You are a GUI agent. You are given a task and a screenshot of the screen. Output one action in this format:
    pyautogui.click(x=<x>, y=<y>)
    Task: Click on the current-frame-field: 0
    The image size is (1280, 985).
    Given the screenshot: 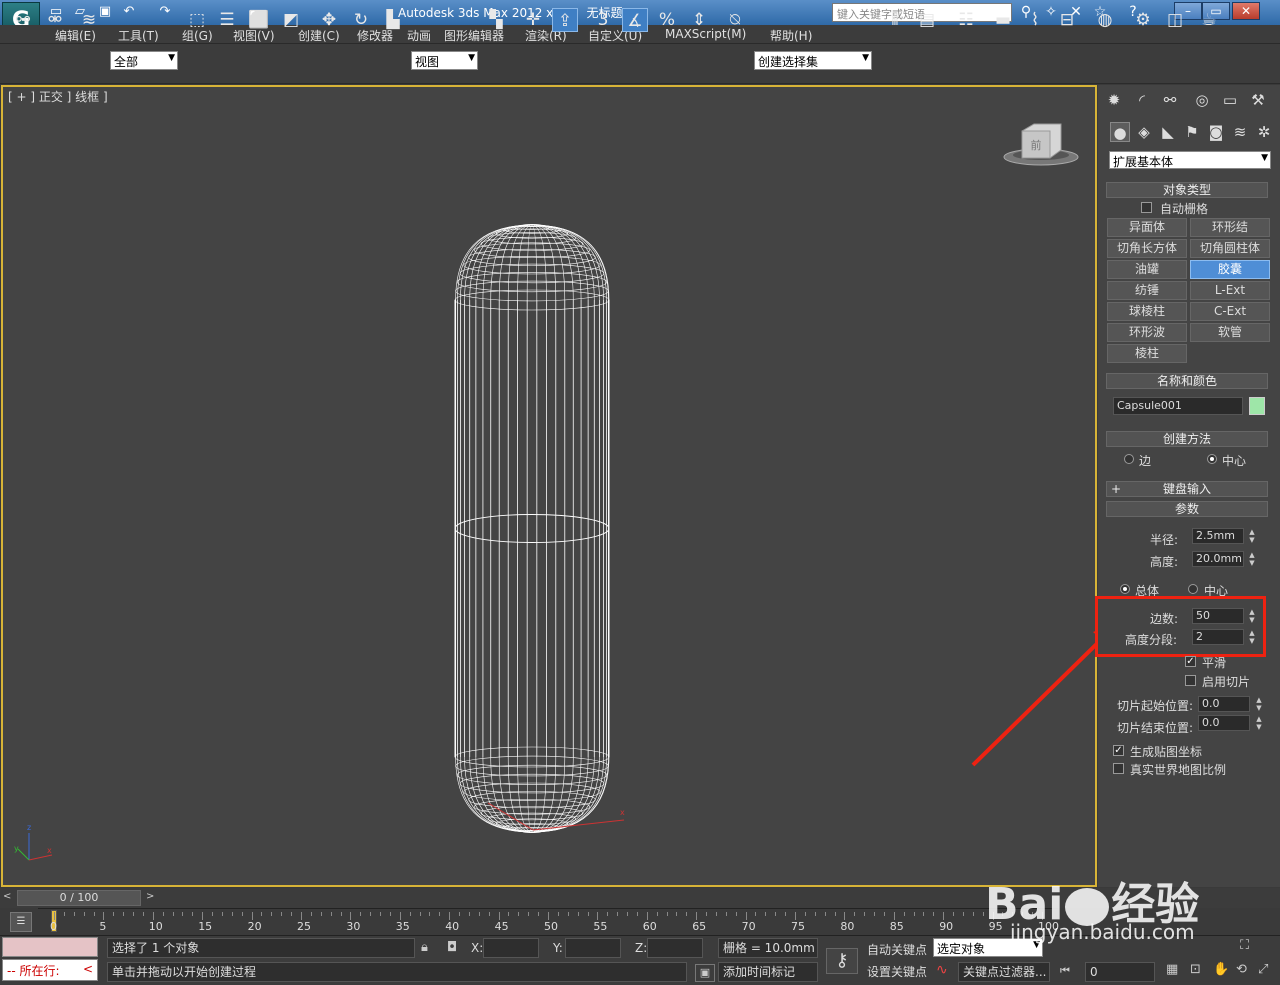 What is the action you would take?
    pyautogui.click(x=1120, y=972)
    